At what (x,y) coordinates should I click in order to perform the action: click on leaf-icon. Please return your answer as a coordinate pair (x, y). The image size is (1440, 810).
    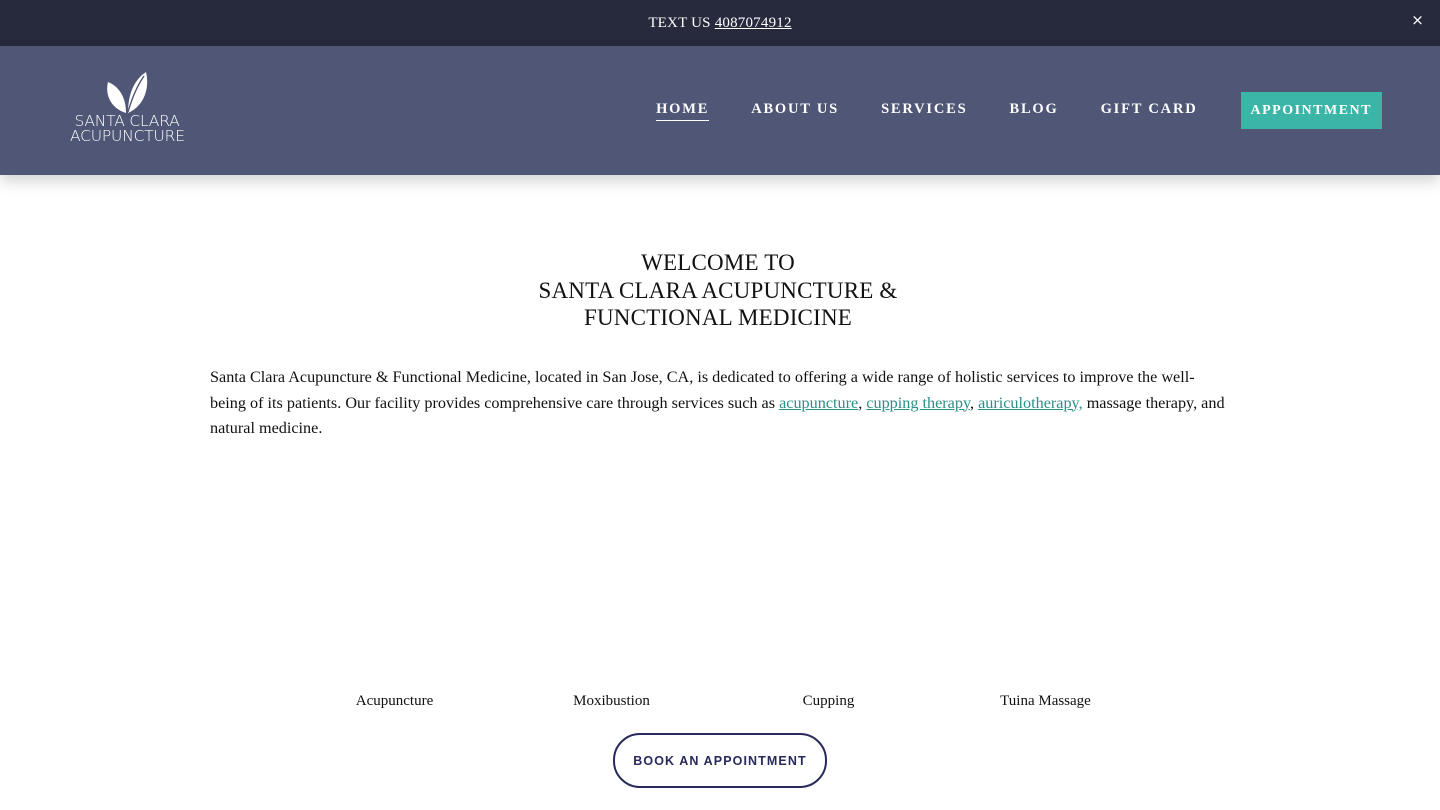
    Looking at the image, I should click on (127, 92).